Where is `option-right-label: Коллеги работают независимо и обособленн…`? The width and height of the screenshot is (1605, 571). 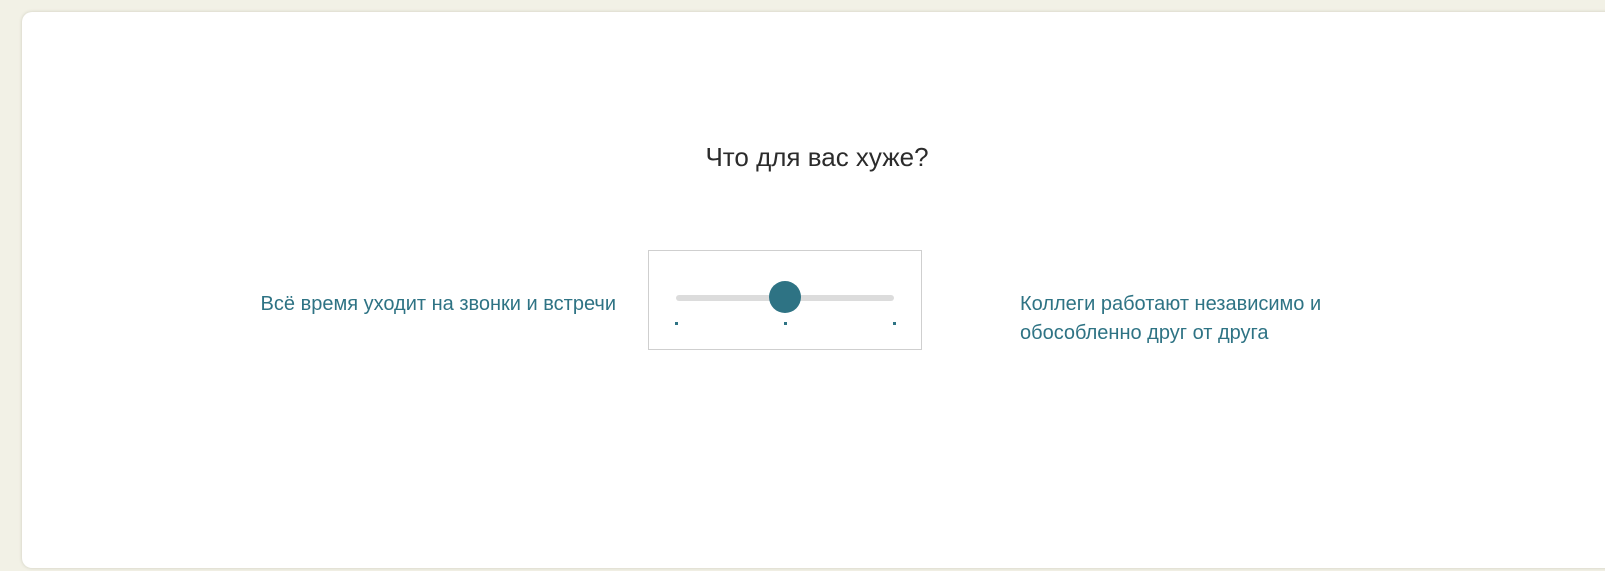 option-right-label: Коллеги работают независимо и обособленн… is located at coordinates (1171, 318).